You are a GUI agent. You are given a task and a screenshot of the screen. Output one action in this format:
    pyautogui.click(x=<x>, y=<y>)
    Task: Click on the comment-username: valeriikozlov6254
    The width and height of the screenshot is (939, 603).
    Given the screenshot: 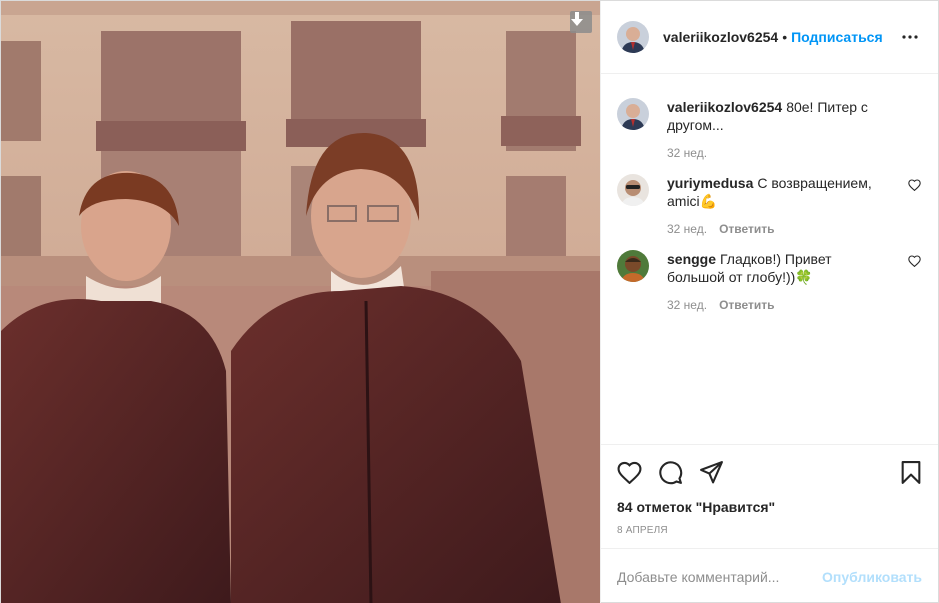 What is the action you would take?
    pyautogui.click(x=724, y=107)
    